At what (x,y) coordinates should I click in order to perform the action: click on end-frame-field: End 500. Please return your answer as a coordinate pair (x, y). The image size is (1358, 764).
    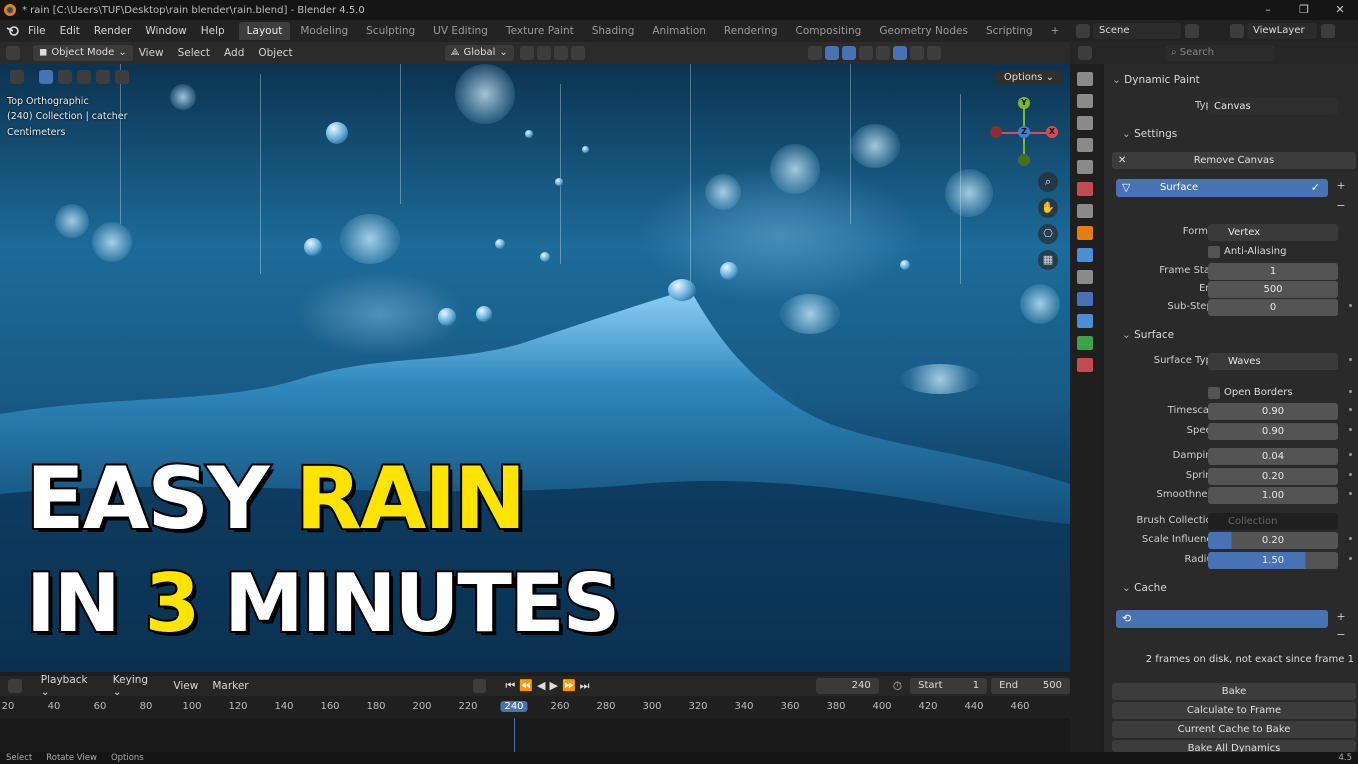
    Looking at the image, I should click on (1030, 686).